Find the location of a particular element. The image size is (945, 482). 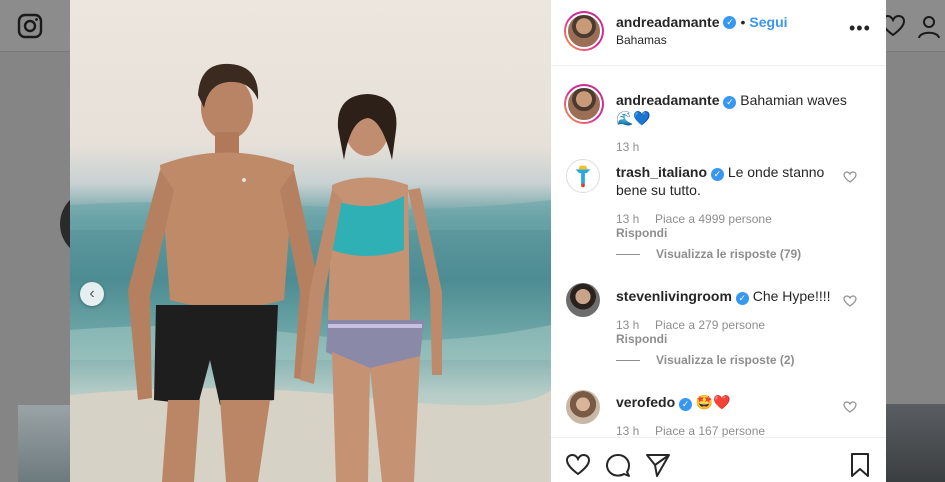

view-replies-label: Visualizza le risposte (2) is located at coordinates (725, 360).